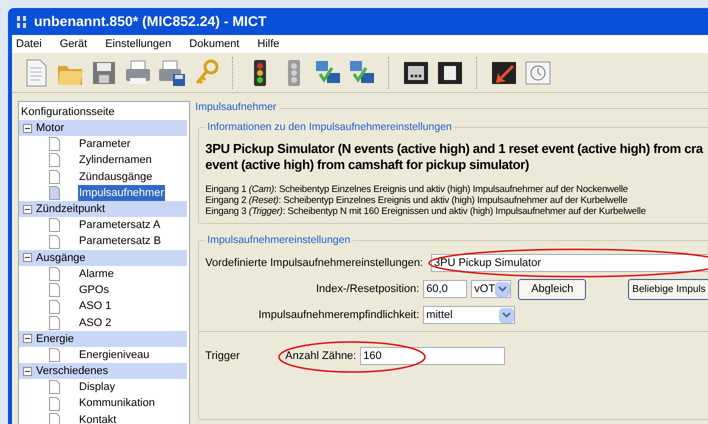 The height and width of the screenshot is (424, 708). I want to click on tree-item: ASO 2, so click(95, 323).